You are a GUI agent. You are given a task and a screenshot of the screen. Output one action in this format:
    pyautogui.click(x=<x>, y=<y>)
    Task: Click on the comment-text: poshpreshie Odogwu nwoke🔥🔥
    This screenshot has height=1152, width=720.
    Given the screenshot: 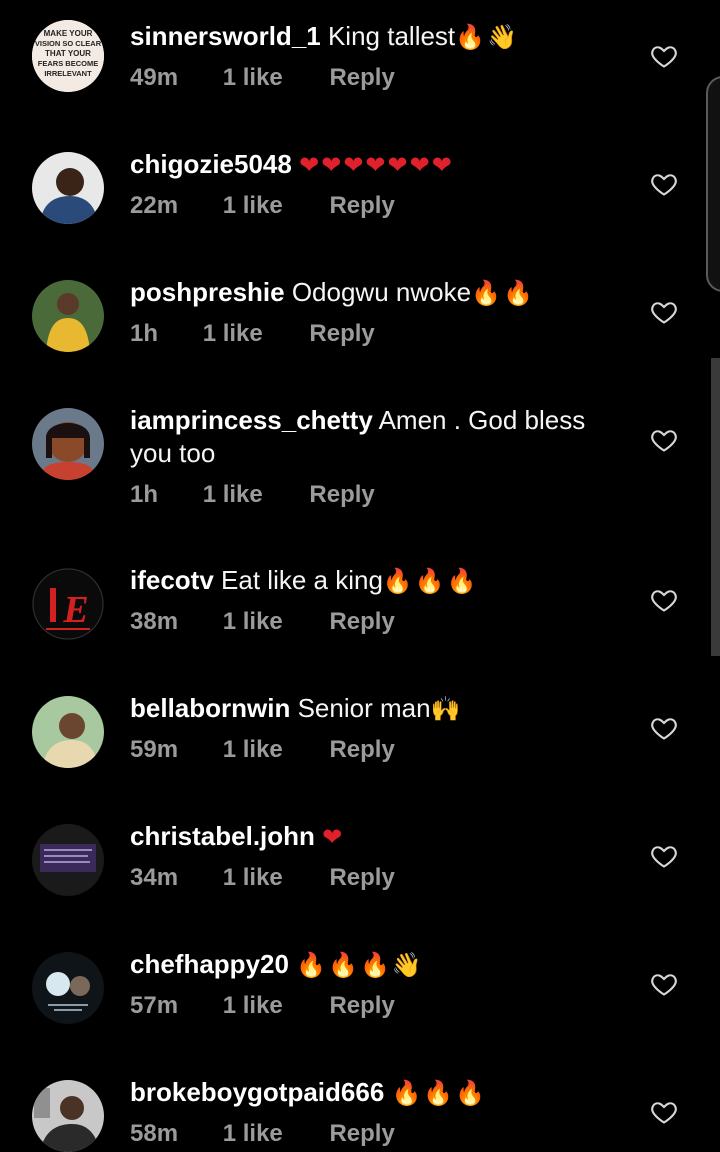 What is the action you would take?
    pyautogui.click(x=370, y=293)
    